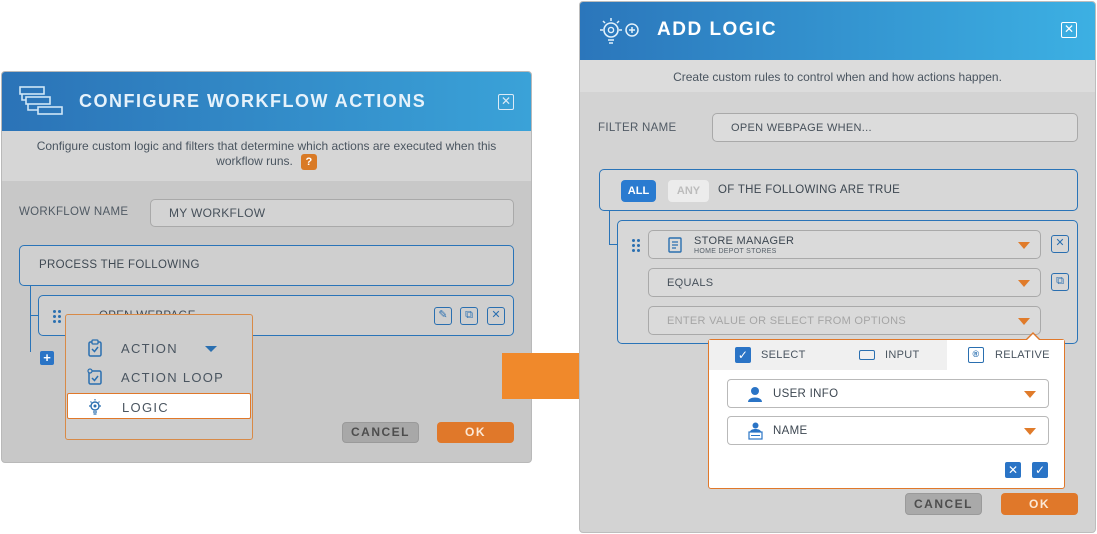 The image size is (1097, 534). Describe the element at coordinates (95, 348) in the screenshot. I see `clipboard-check-icon` at that location.